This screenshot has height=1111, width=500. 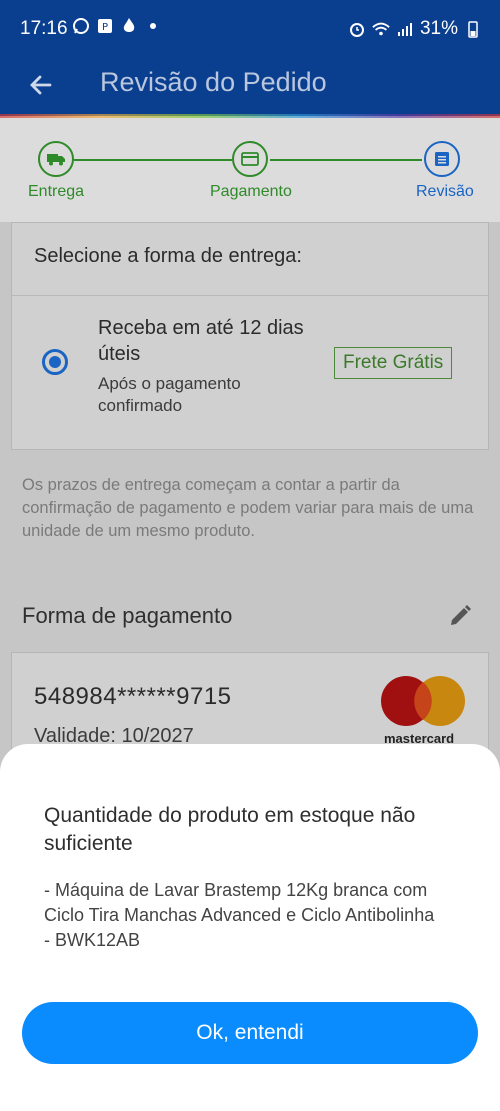 What do you see at coordinates (460, 616) in the screenshot?
I see `edit-pencil-icon` at bounding box center [460, 616].